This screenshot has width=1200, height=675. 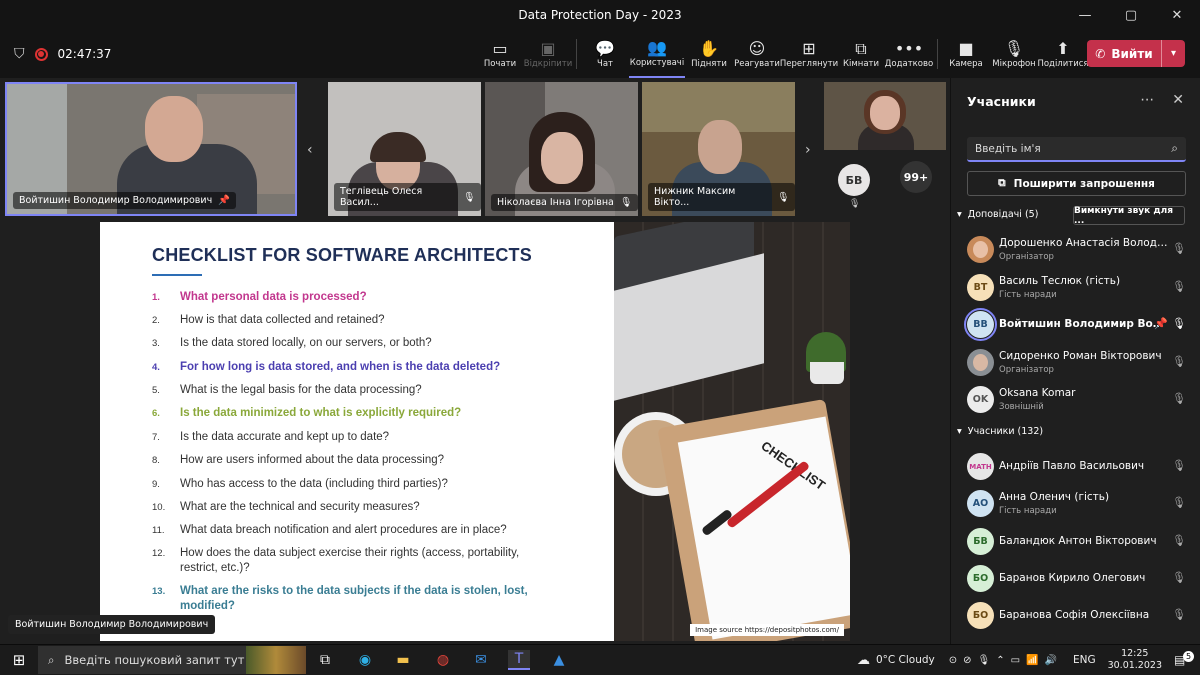 What do you see at coordinates (980, 503) in the screenshot?
I see `avatar: АО` at bounding box center [980, 503].